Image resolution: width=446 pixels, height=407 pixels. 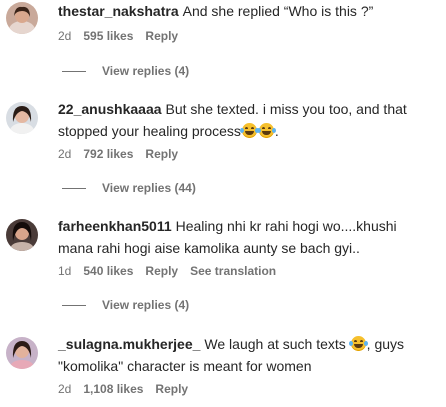 What do you see at coordinates (129, 344) in the screenshot?
I see `comment-username: _sulagna.mukherjee_` at bounding box center [129, 344].